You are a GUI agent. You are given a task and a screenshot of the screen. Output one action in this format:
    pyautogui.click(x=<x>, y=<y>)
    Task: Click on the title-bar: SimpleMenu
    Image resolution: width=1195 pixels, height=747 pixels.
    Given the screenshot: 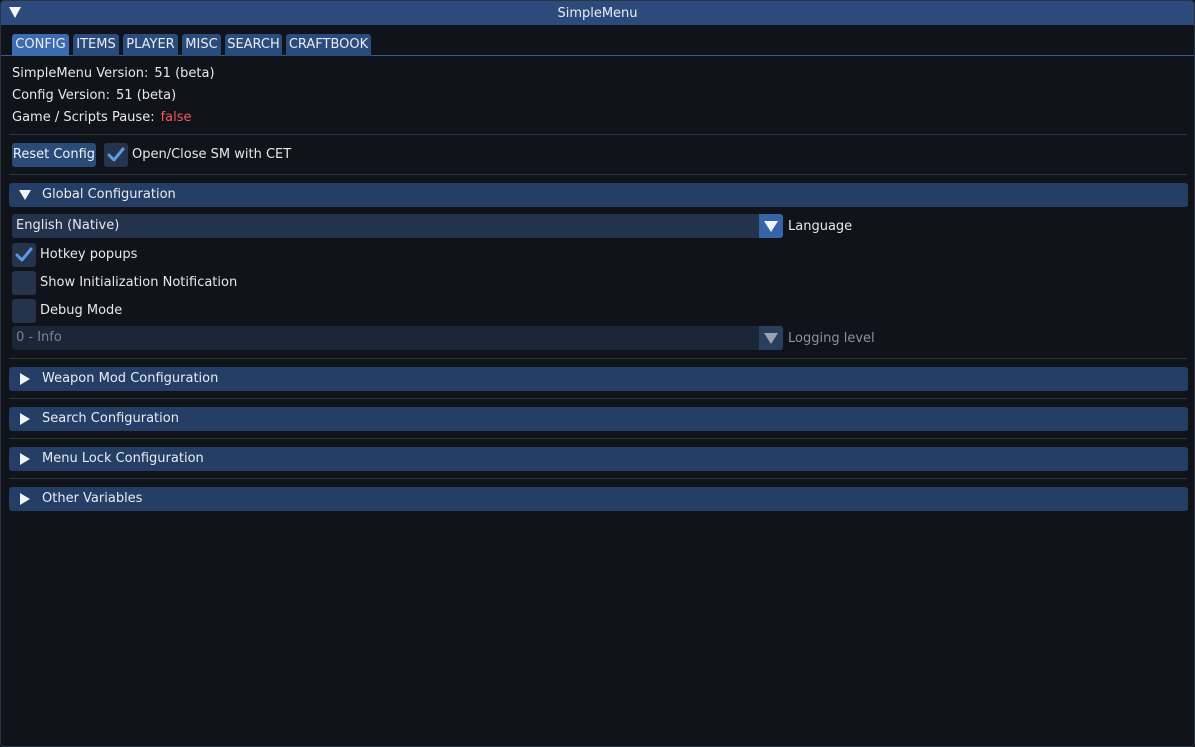 What is the action you would take?
    pyautogui.click(x=597, y=13)
    